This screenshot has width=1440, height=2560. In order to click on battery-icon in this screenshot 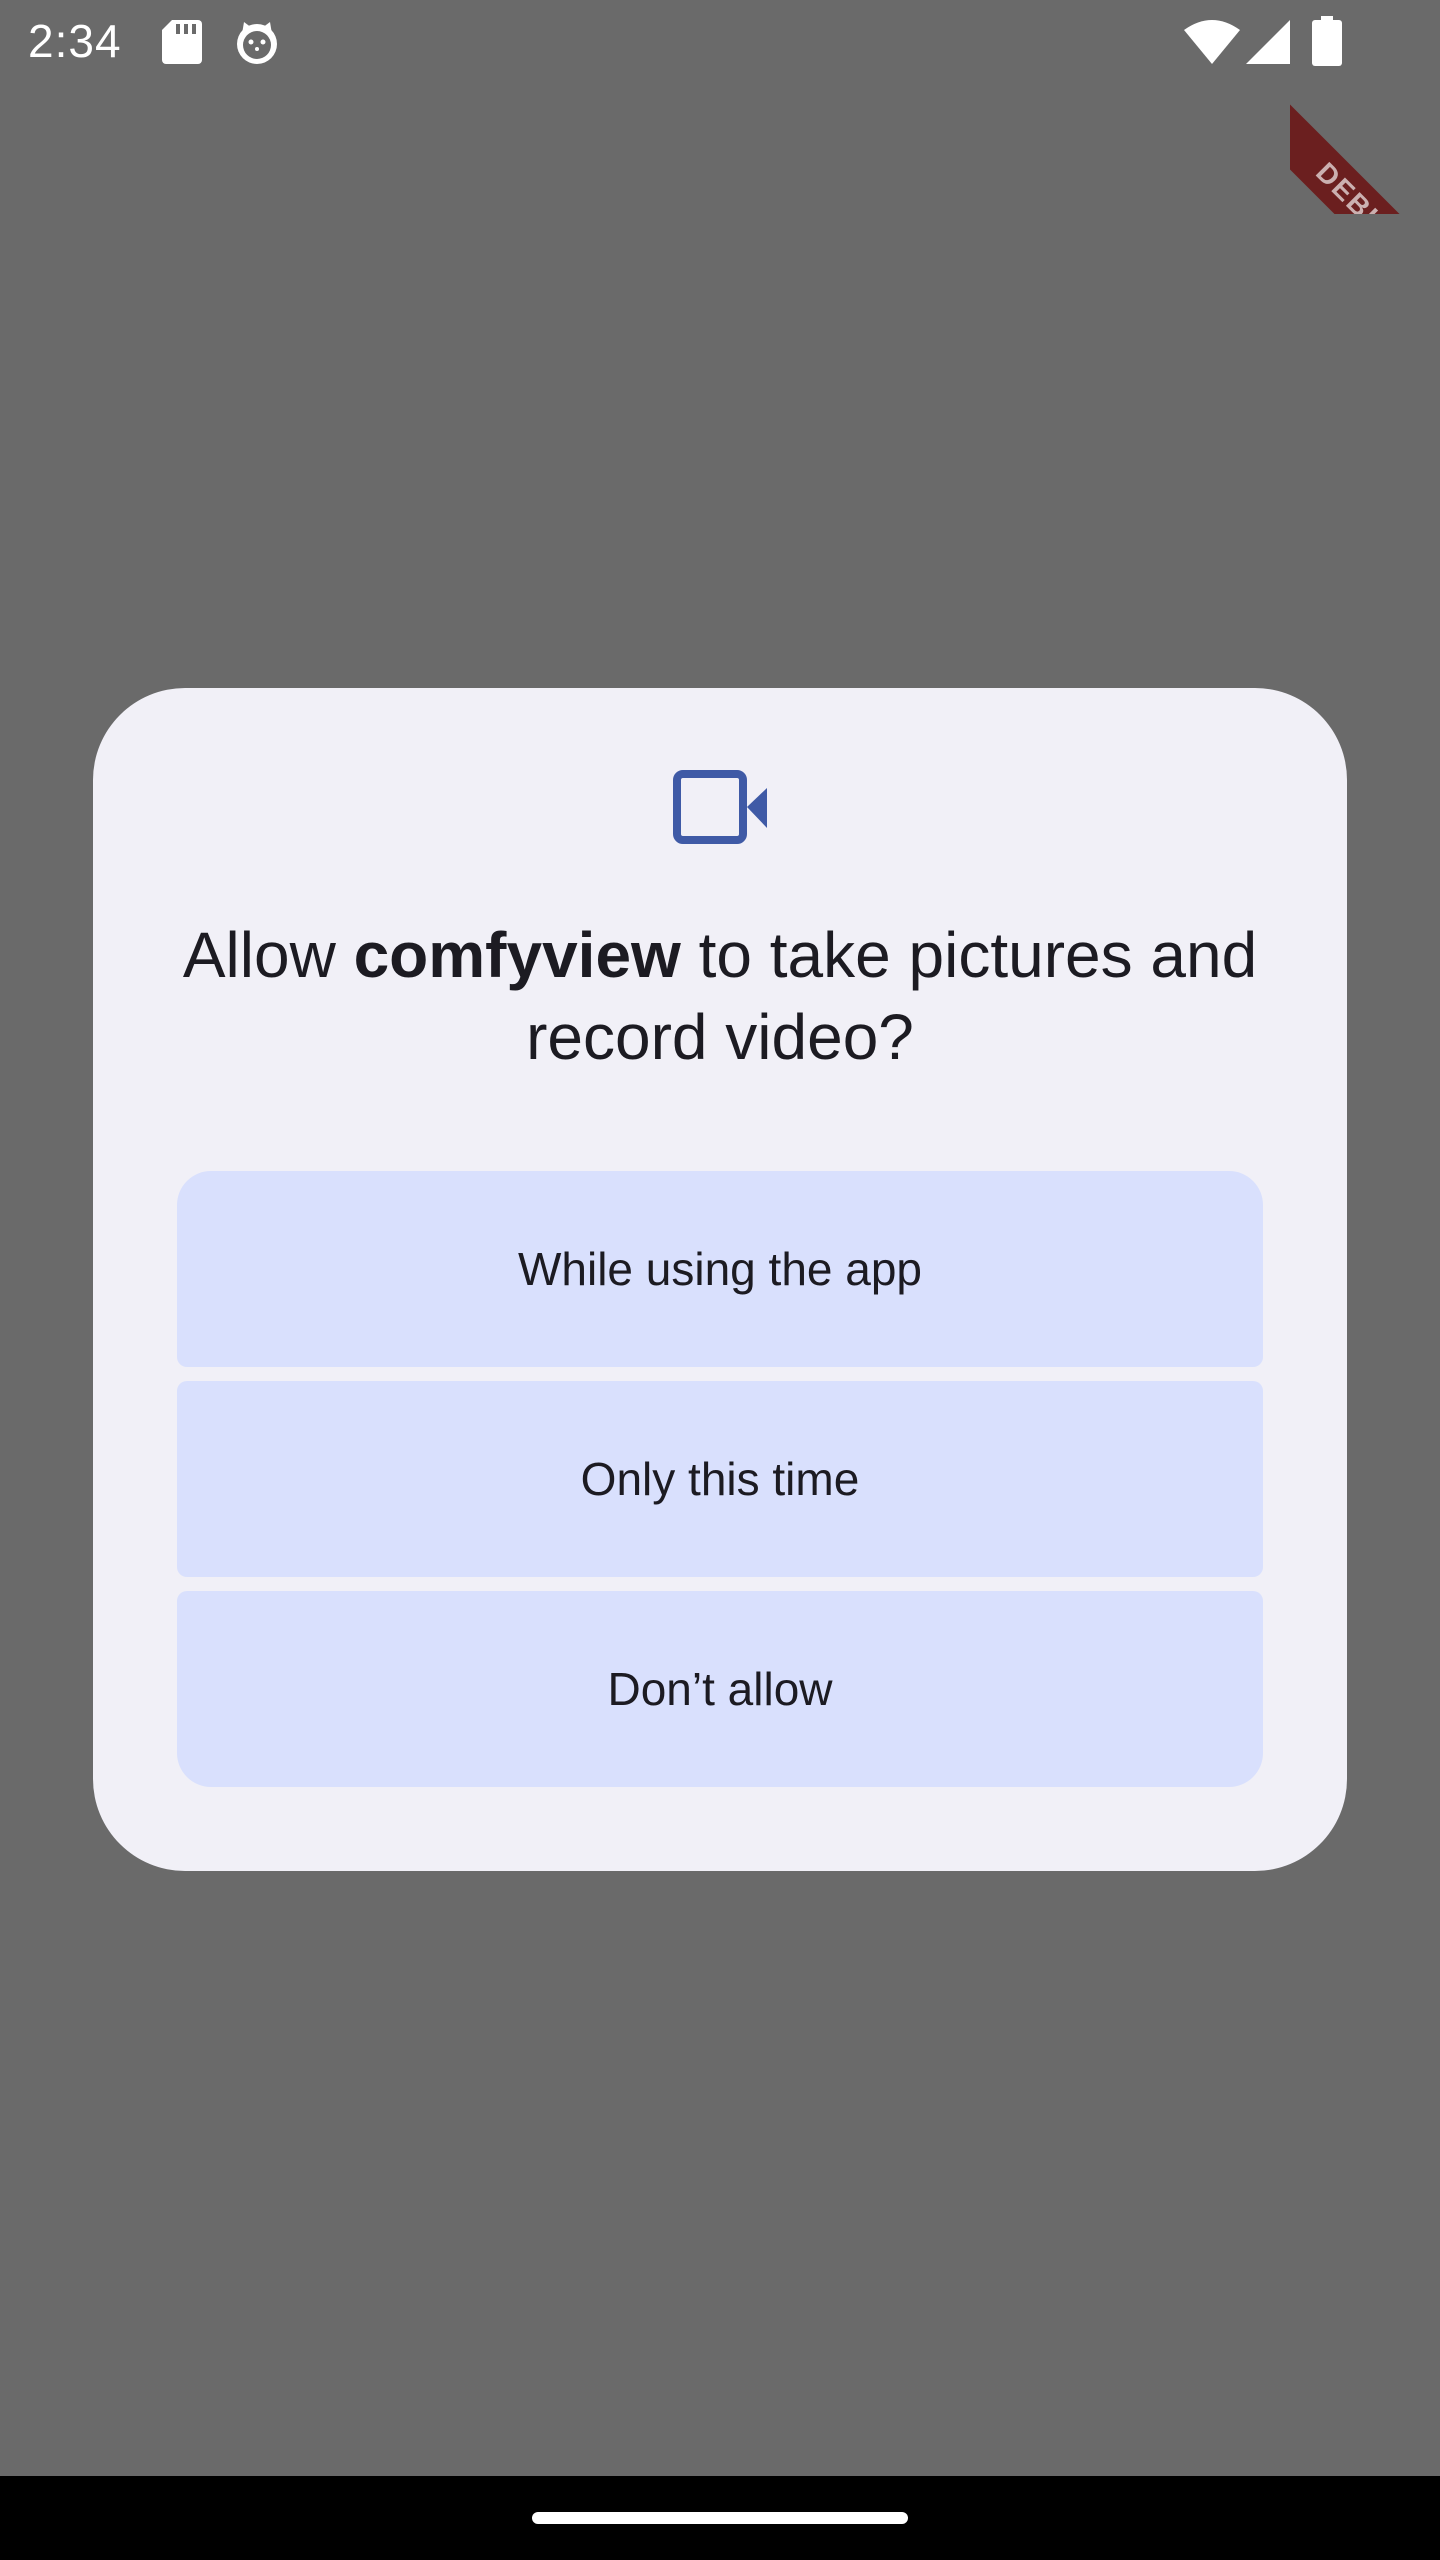, I will do `click(1327, 41)`.